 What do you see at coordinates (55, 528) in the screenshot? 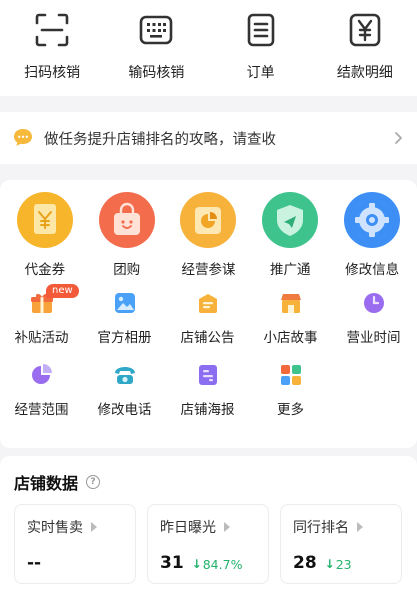
I see `realtime-sales-label: 实时售卖` at bounding box center [55, 528].